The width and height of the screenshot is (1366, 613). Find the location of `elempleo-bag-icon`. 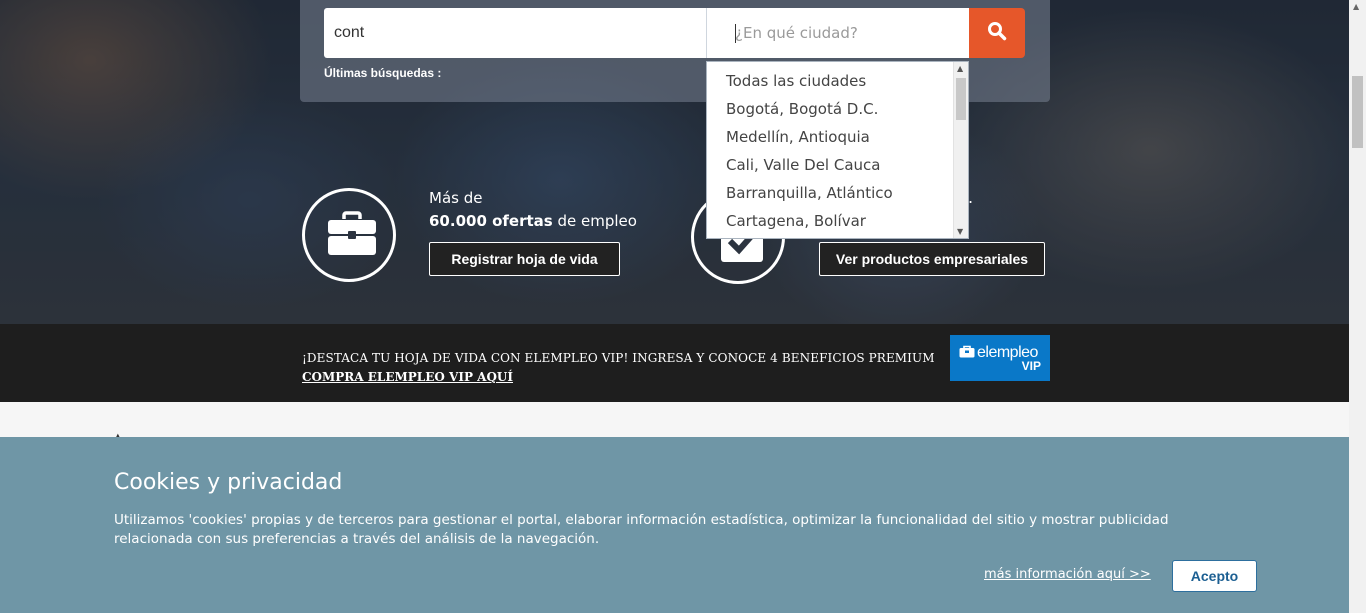

elempleo-bag-icon is located at coordinates (967, 354).